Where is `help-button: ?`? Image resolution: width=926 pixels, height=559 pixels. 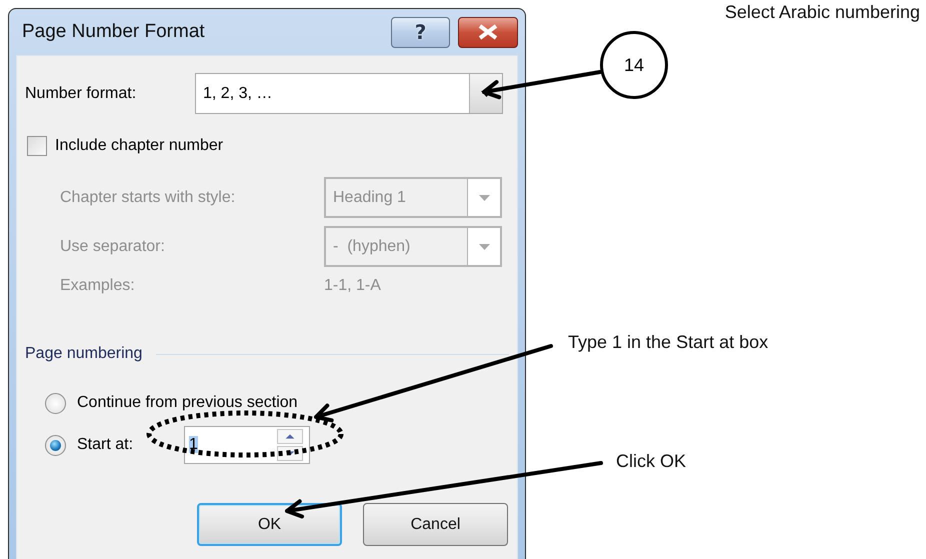
help-button: ? is located at coordinates (420, 32).